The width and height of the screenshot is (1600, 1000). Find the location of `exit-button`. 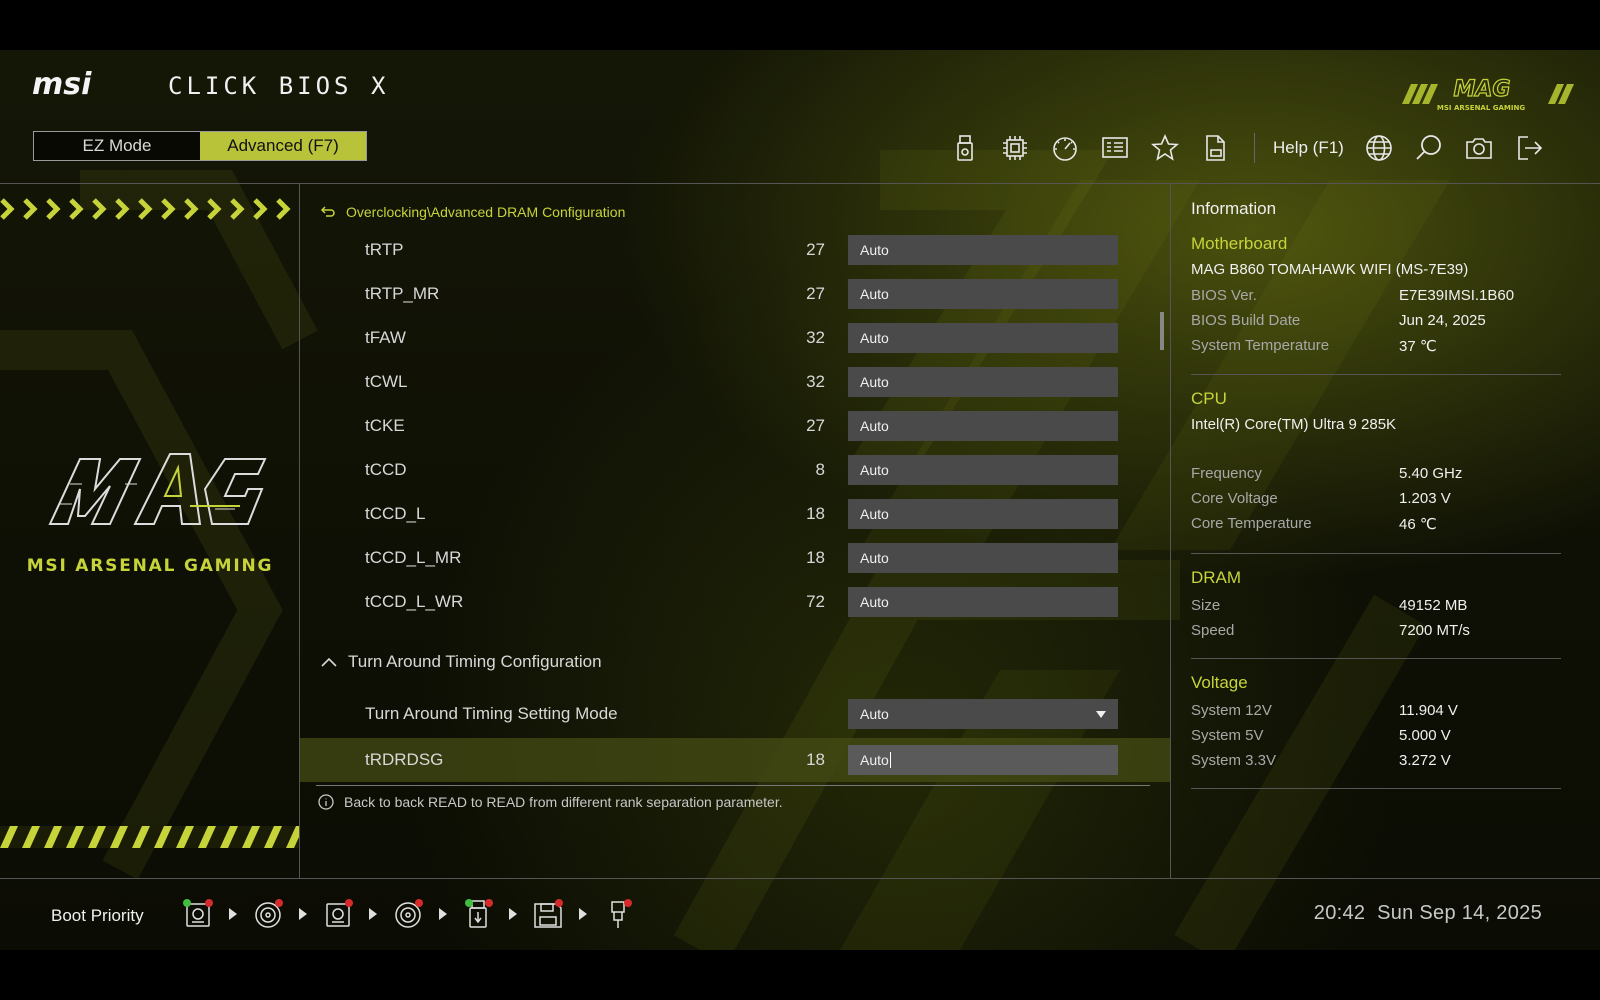

exit-button is located at coordinates (1529, 148).